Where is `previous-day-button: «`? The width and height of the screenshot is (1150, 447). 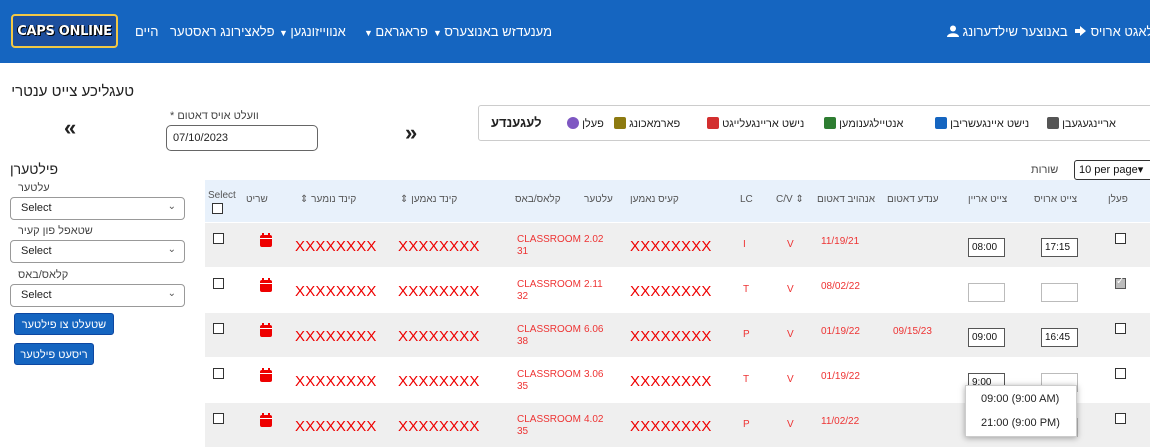 previous-day-button: « is located at coordinates (70, 128).